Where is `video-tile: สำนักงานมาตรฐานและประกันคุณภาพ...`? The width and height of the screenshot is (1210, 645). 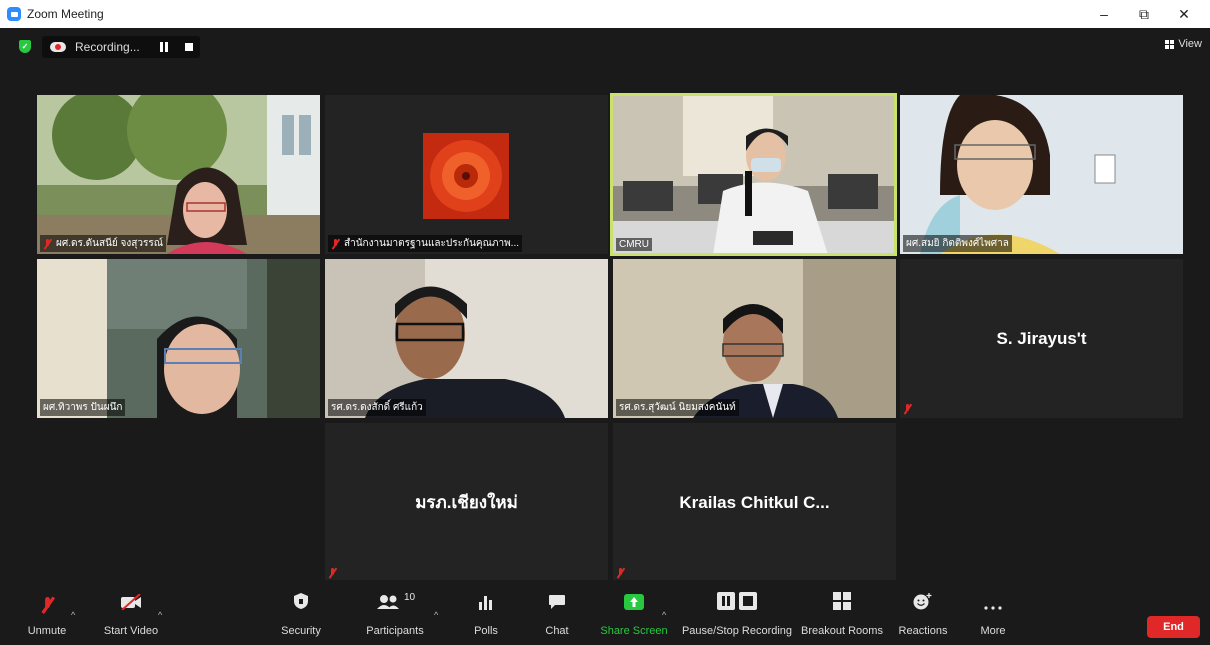
video-tile: สำนักงานมาตรฐานและประกันคุณภาพ... is located at coordinates (466, 174).